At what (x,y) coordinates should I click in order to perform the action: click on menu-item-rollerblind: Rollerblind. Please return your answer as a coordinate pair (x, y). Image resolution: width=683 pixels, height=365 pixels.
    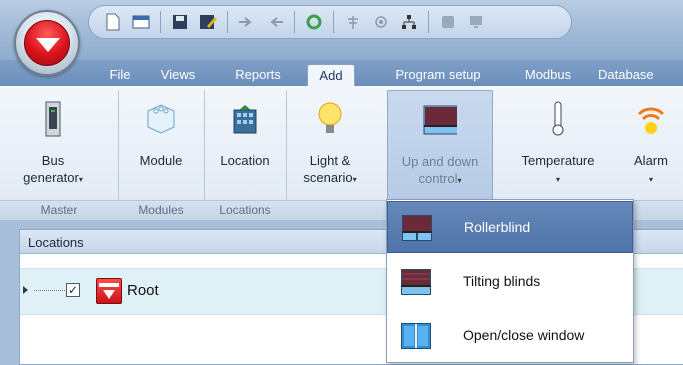
    Looking at the image, I should click on (510, 227).